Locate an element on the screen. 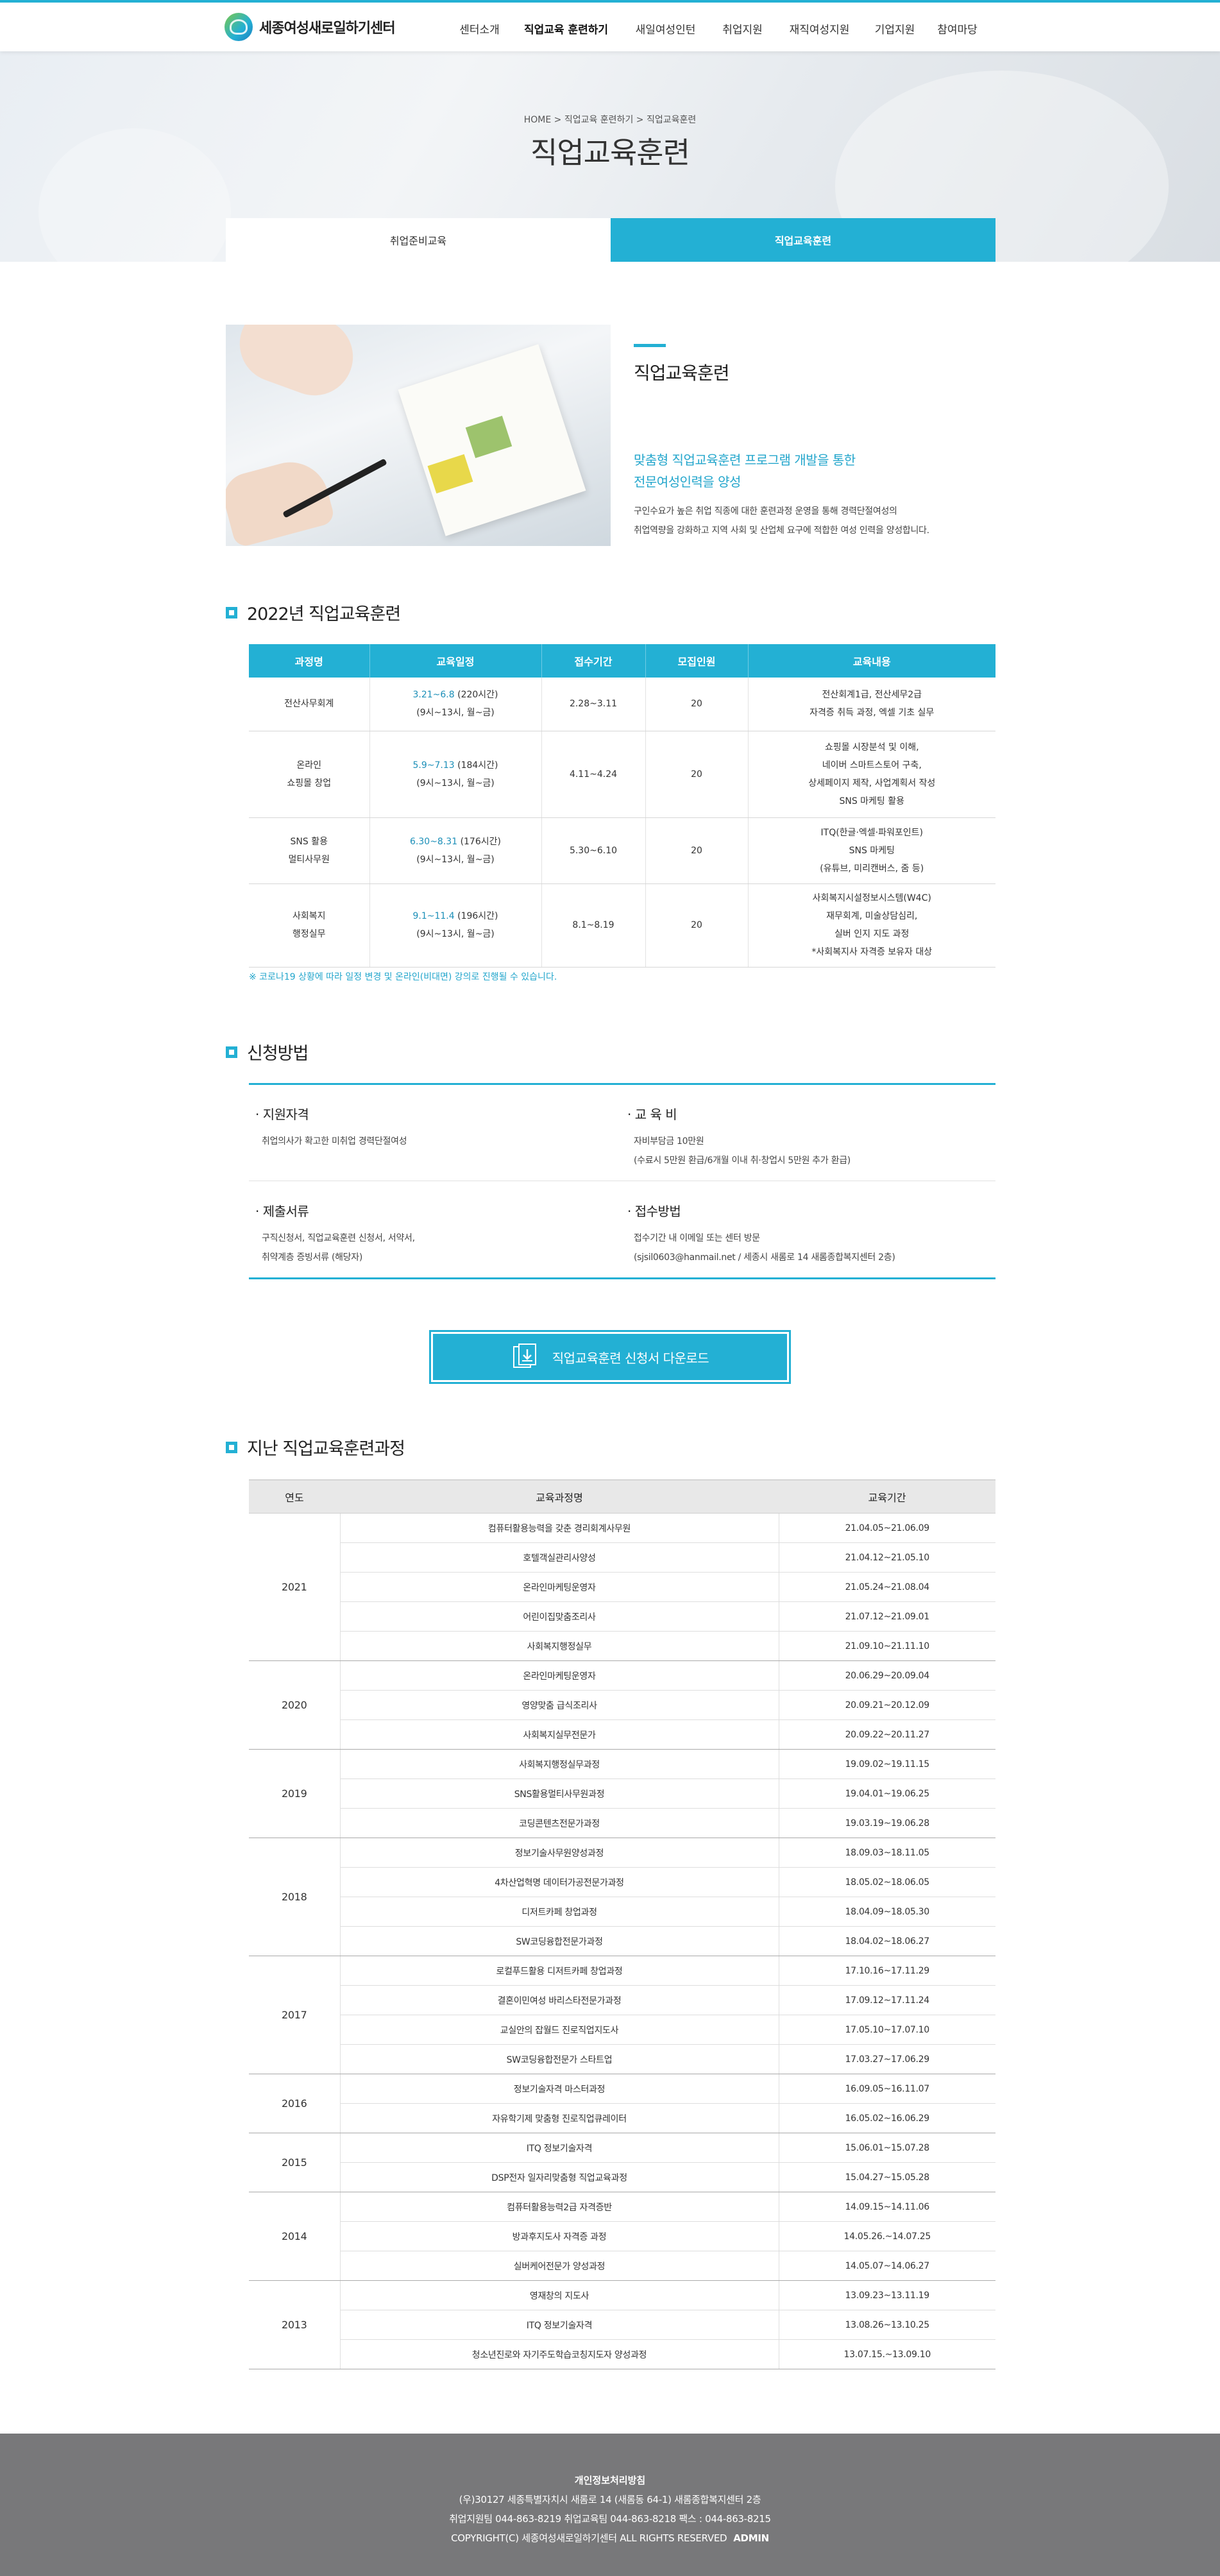 The height and width of the screenshot is (2576, 1220). section-title-text: 지난 직업교육훈련과정 is located at coordinates (326, 1449).